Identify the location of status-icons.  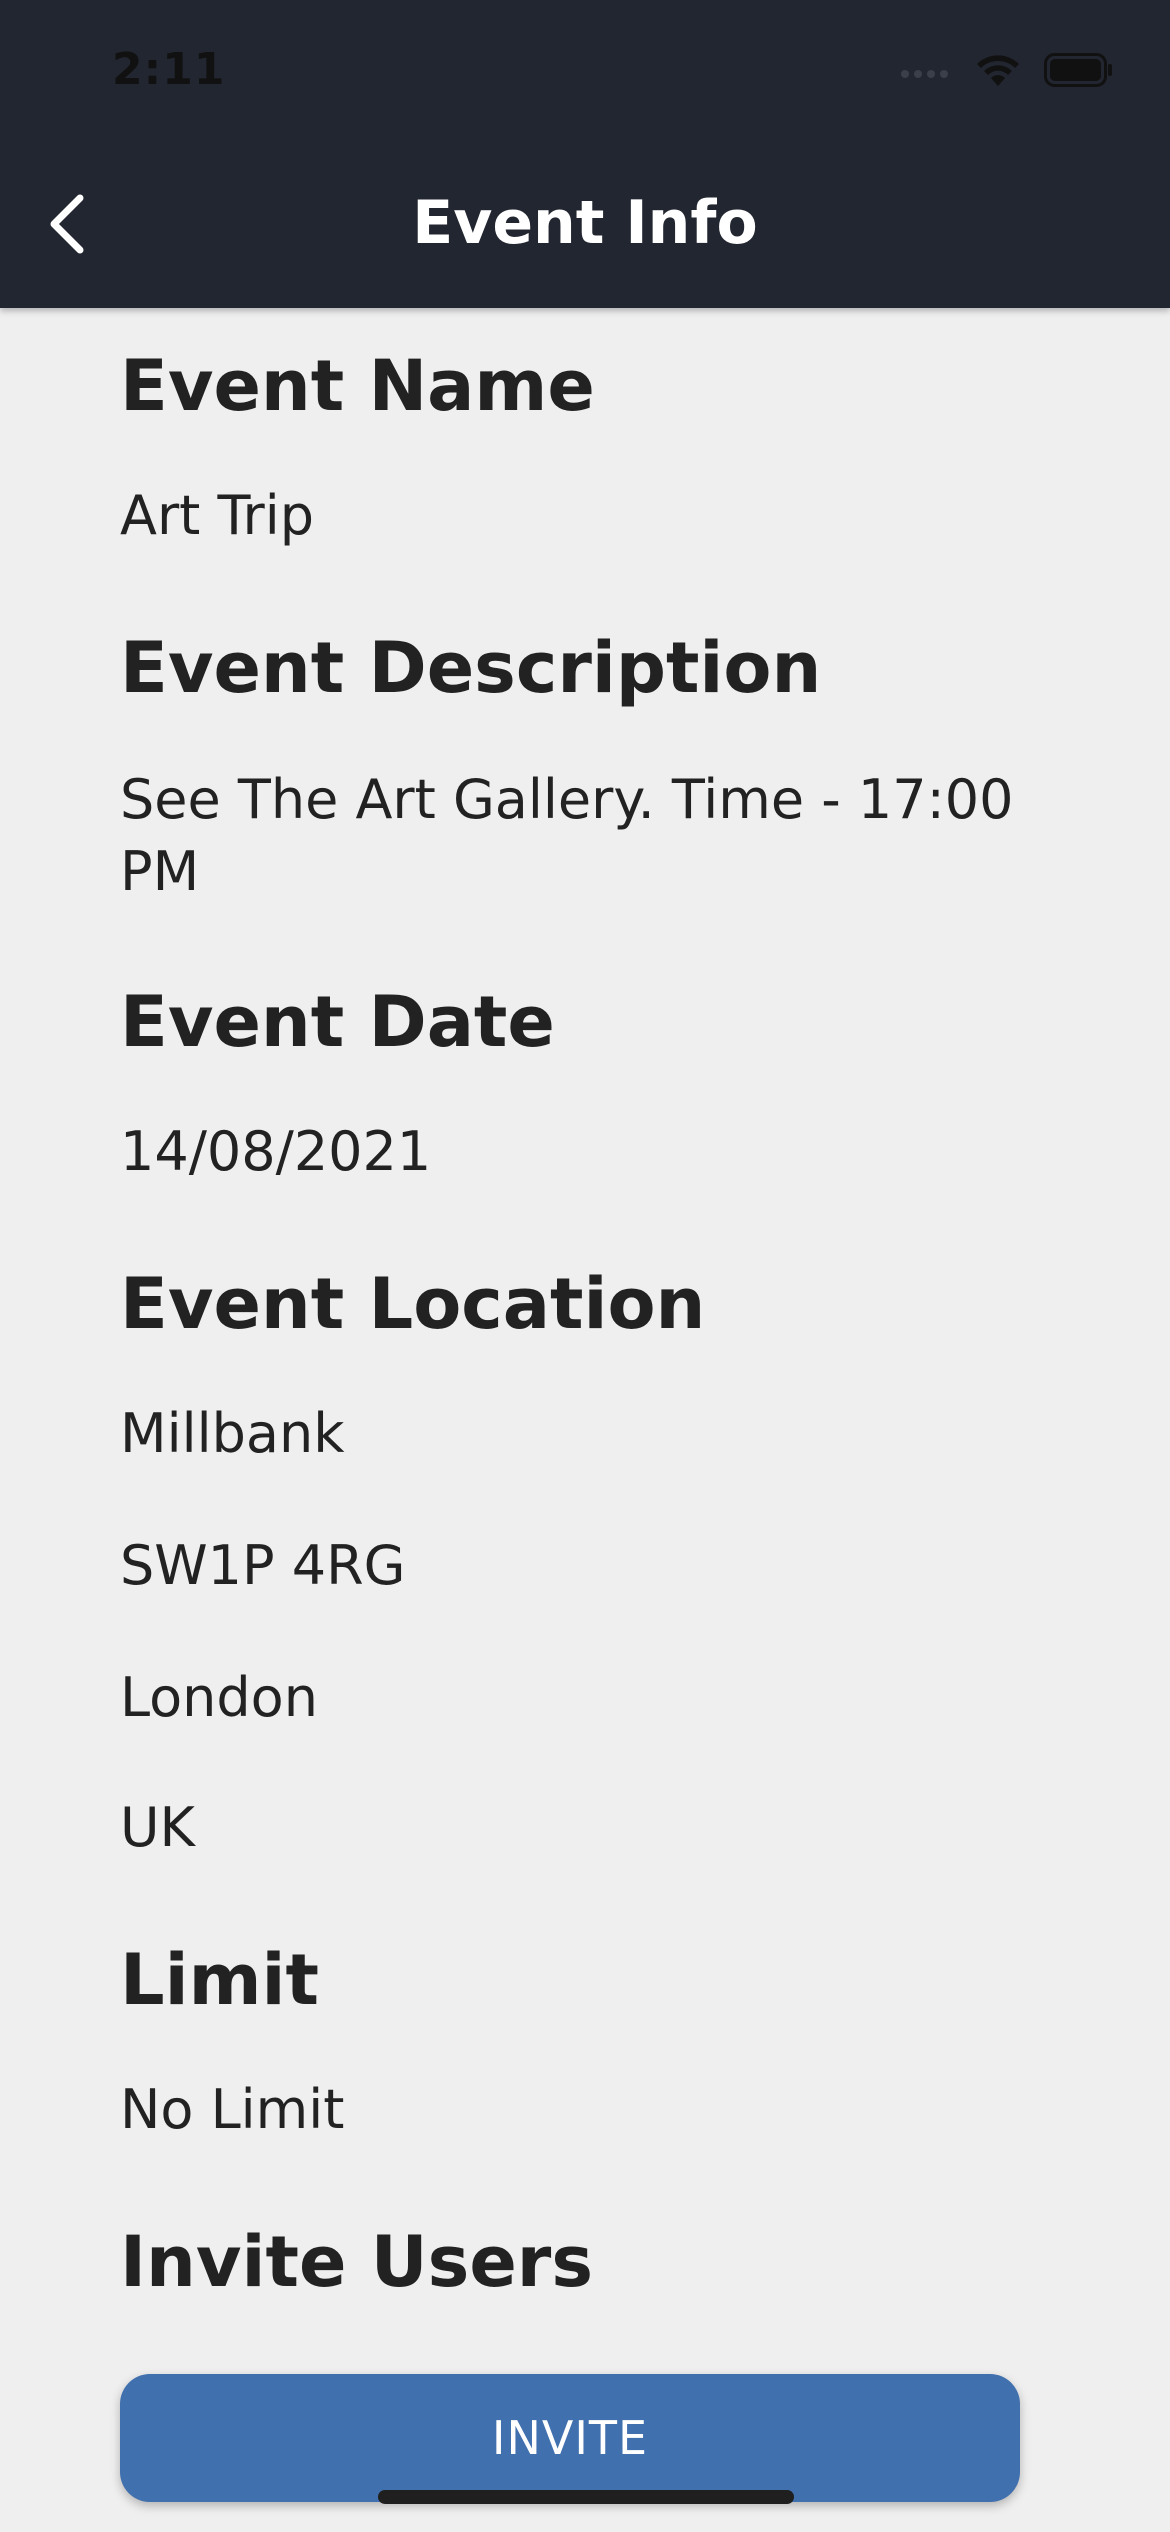
(1007, 72).